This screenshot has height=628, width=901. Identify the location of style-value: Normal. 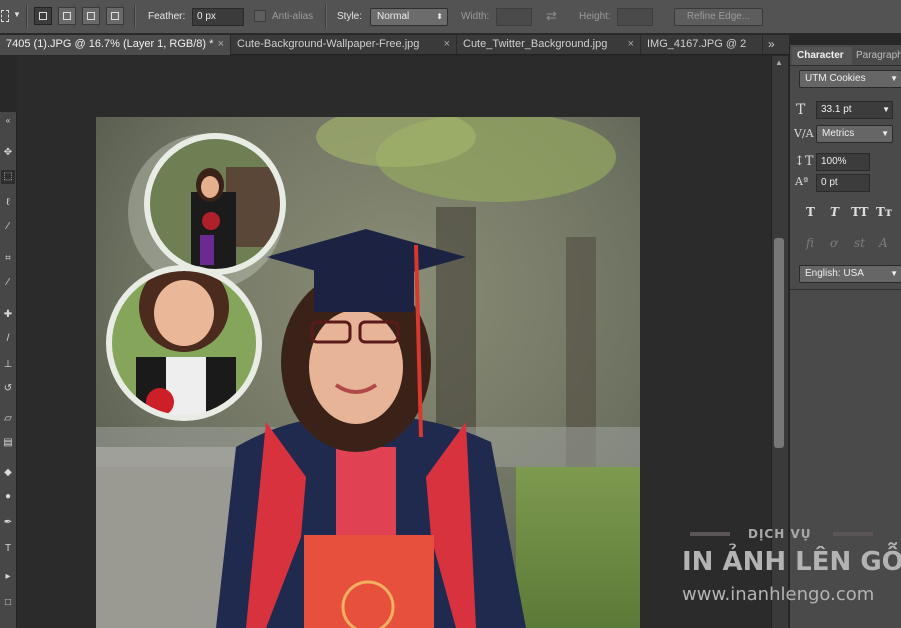
(393, 16).